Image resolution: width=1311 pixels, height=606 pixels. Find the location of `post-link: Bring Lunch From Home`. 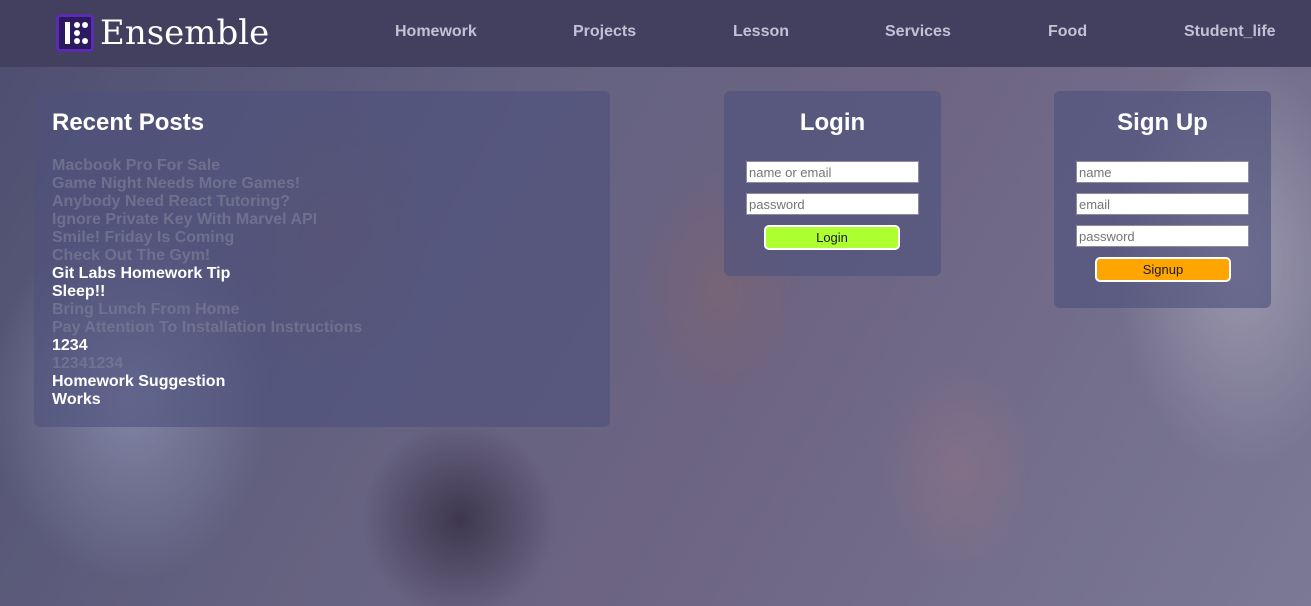

post-link: Bring Lunch From Home is located at coordinates (207, 310).